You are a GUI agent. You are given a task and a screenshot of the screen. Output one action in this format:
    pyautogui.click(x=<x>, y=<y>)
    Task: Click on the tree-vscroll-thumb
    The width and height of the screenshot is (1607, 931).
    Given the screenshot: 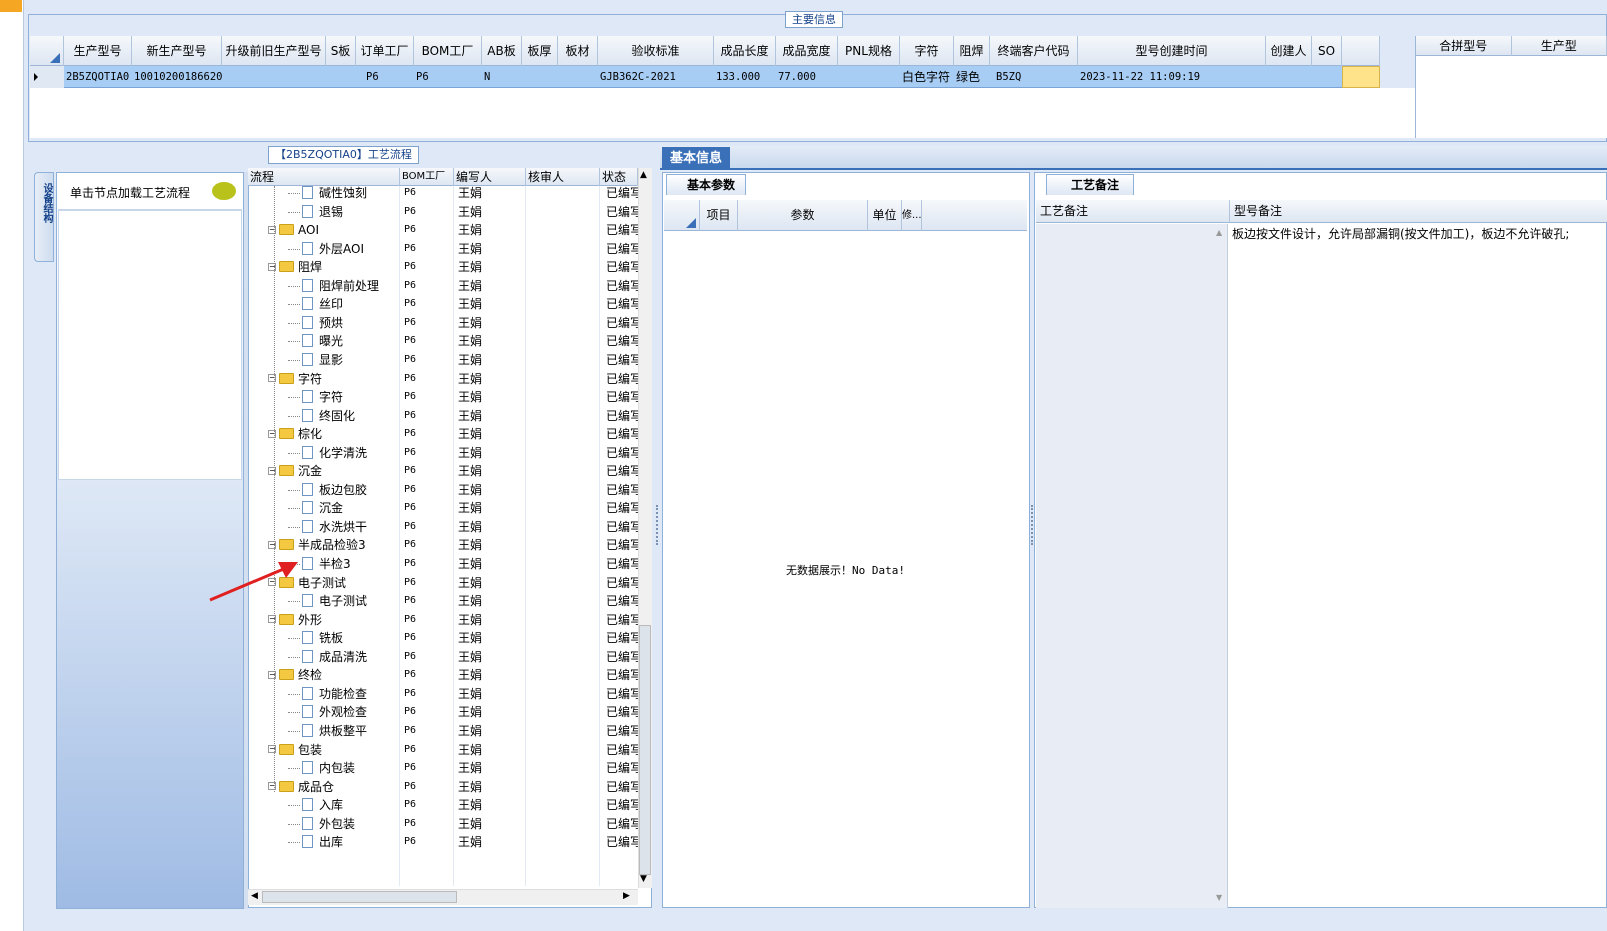 What is the action you would take?
    pyautogui.click(x=645, y=750)
    